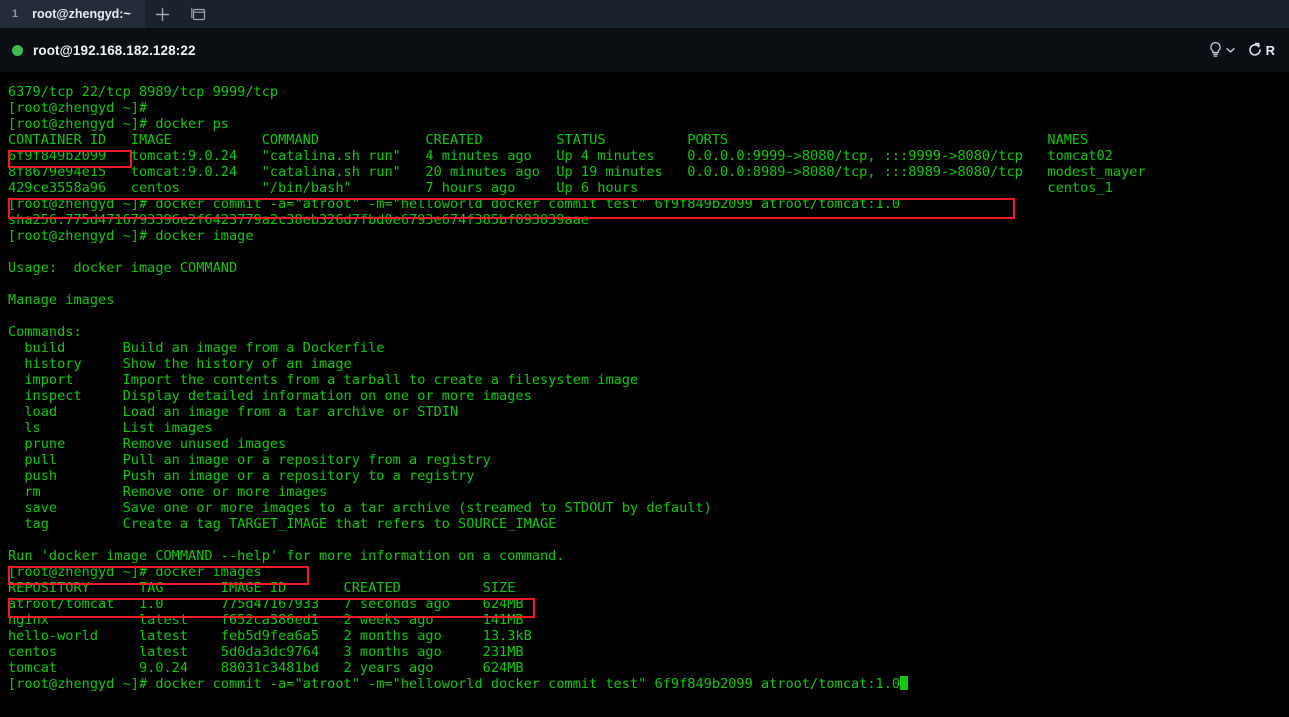  I want to click on connection-status-dot, so click(17, 50).